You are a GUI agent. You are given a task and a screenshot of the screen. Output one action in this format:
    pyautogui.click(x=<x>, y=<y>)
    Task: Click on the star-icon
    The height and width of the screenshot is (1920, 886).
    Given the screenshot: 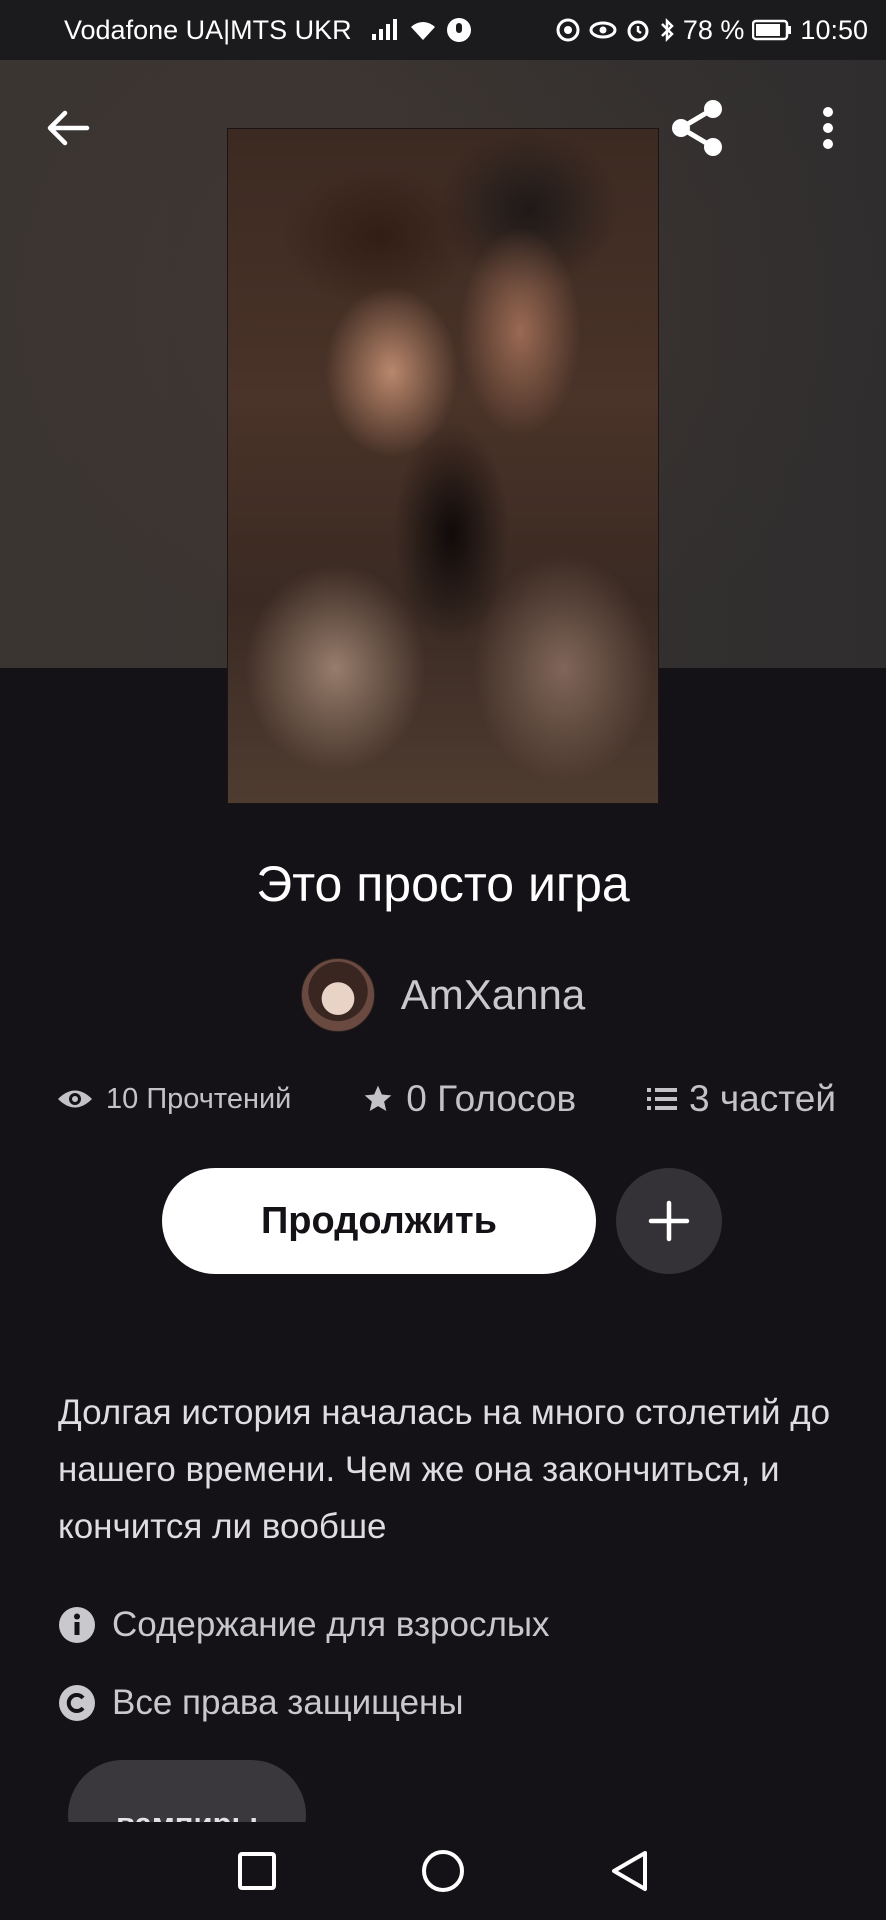 What is the action you would take?
    pyautogui.click(x=378, y=1098)
    